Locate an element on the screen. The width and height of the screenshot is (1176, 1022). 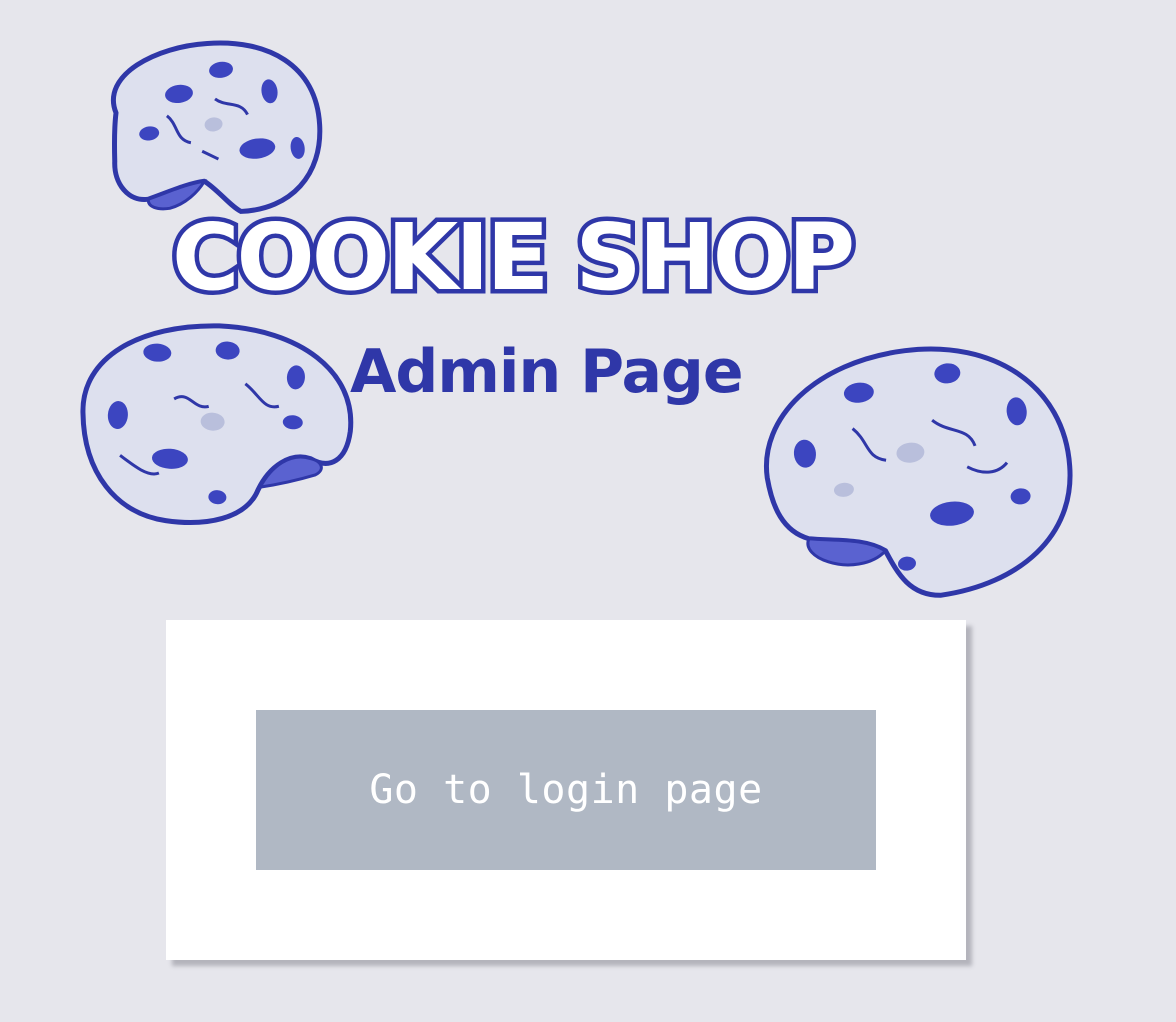
go-to-login-button: Go to login page is located at coordinates (566, 790).